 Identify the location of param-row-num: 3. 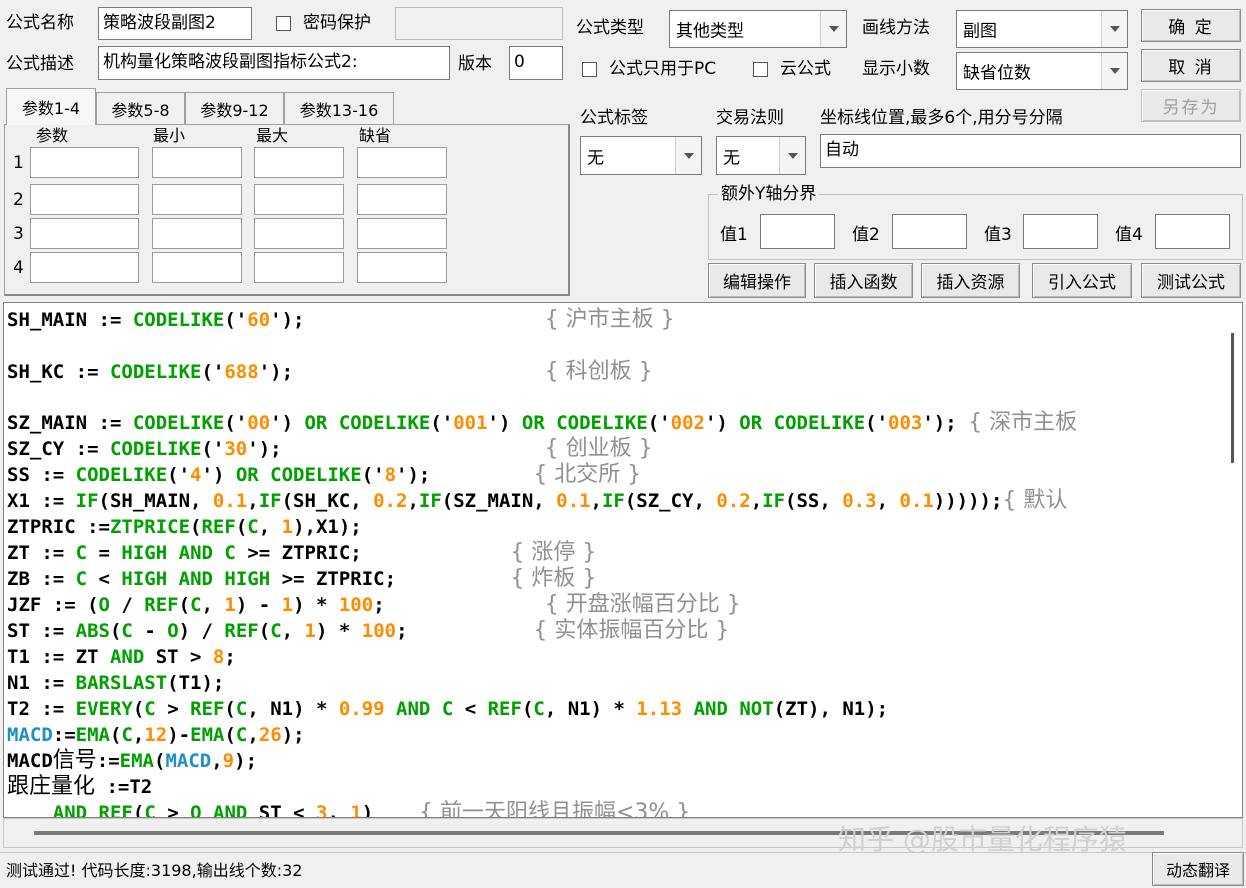
(18, 234).